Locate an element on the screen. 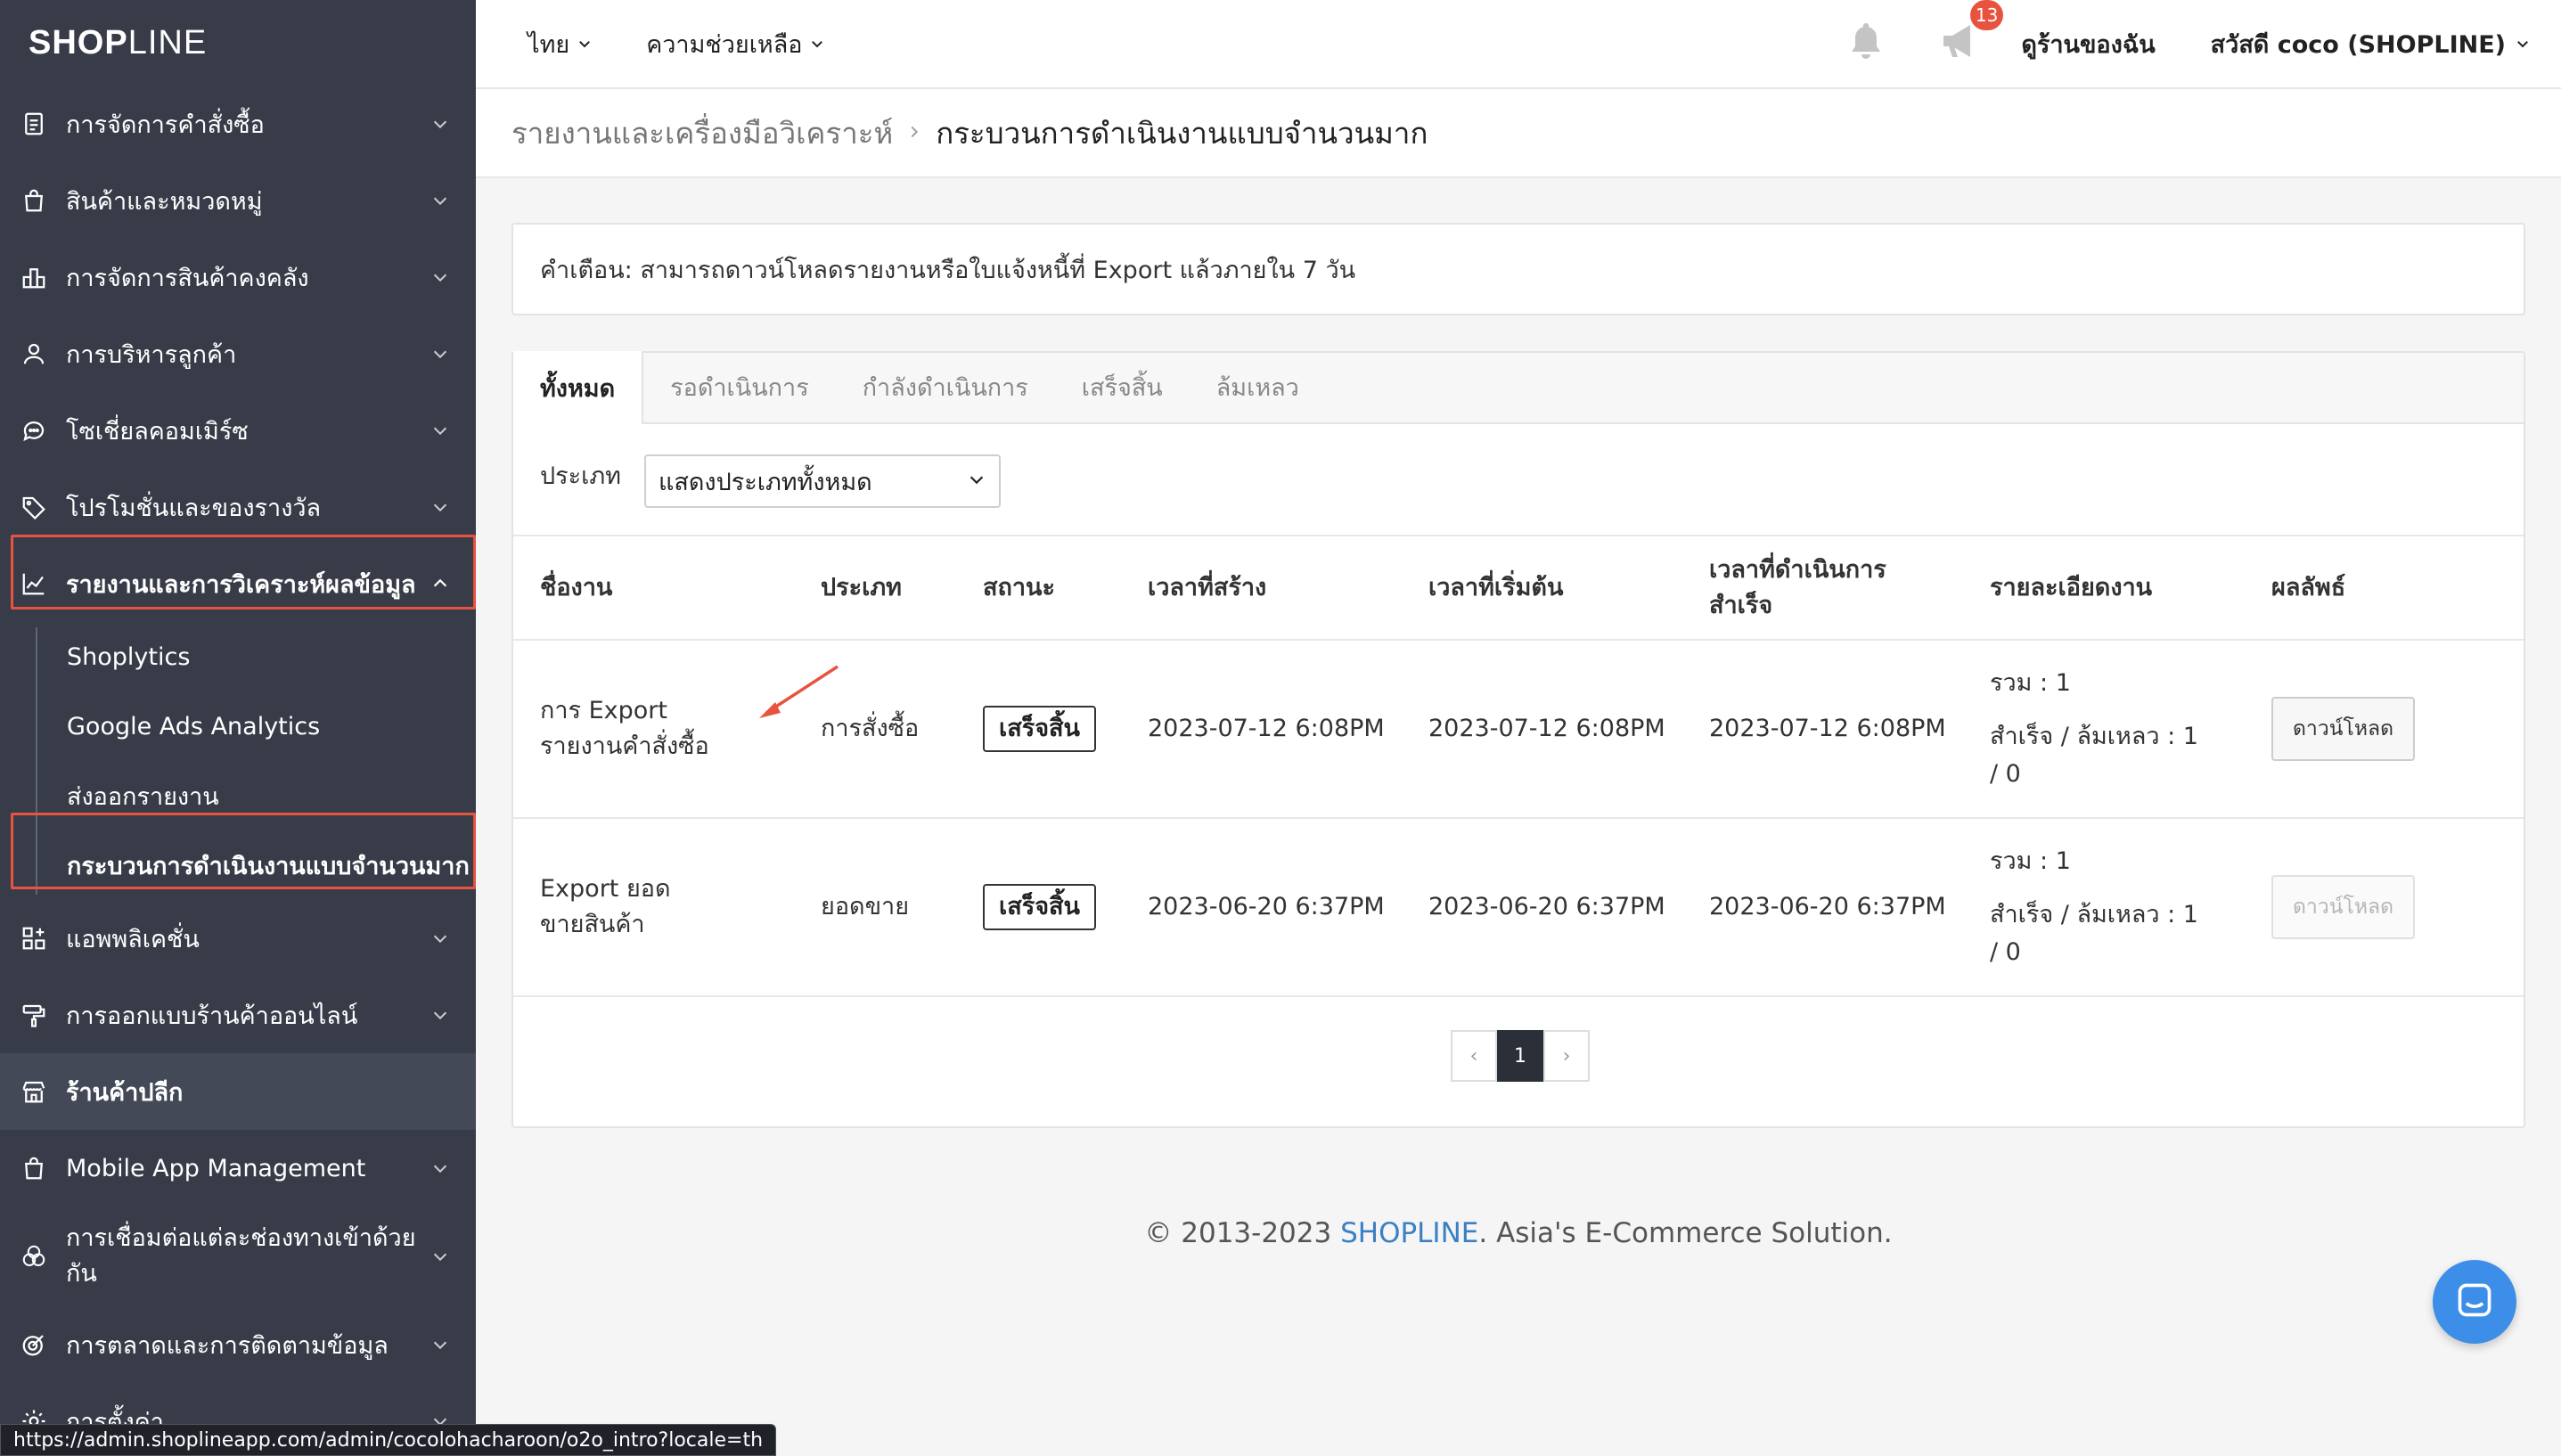 This screenshot has width=2561, height=1456. chevron-right-icon is located at coordinates (914, 133).